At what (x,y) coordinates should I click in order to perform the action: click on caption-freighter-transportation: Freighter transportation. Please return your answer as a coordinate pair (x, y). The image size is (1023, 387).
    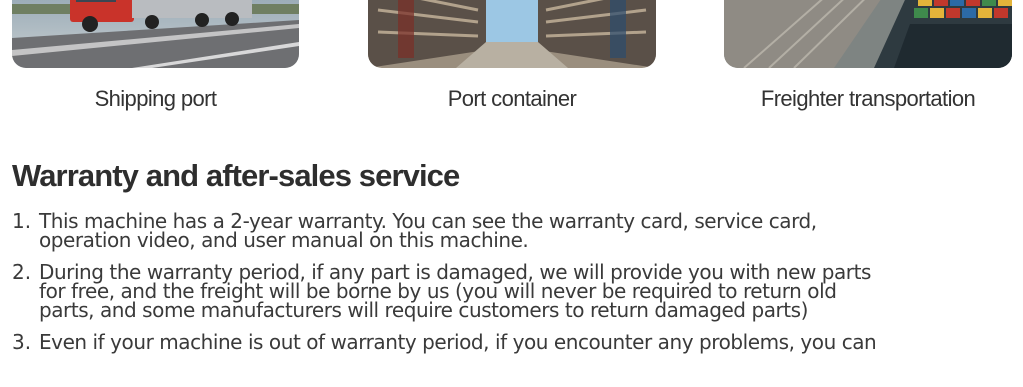
    Looking at the image, I should click on (868, 98).